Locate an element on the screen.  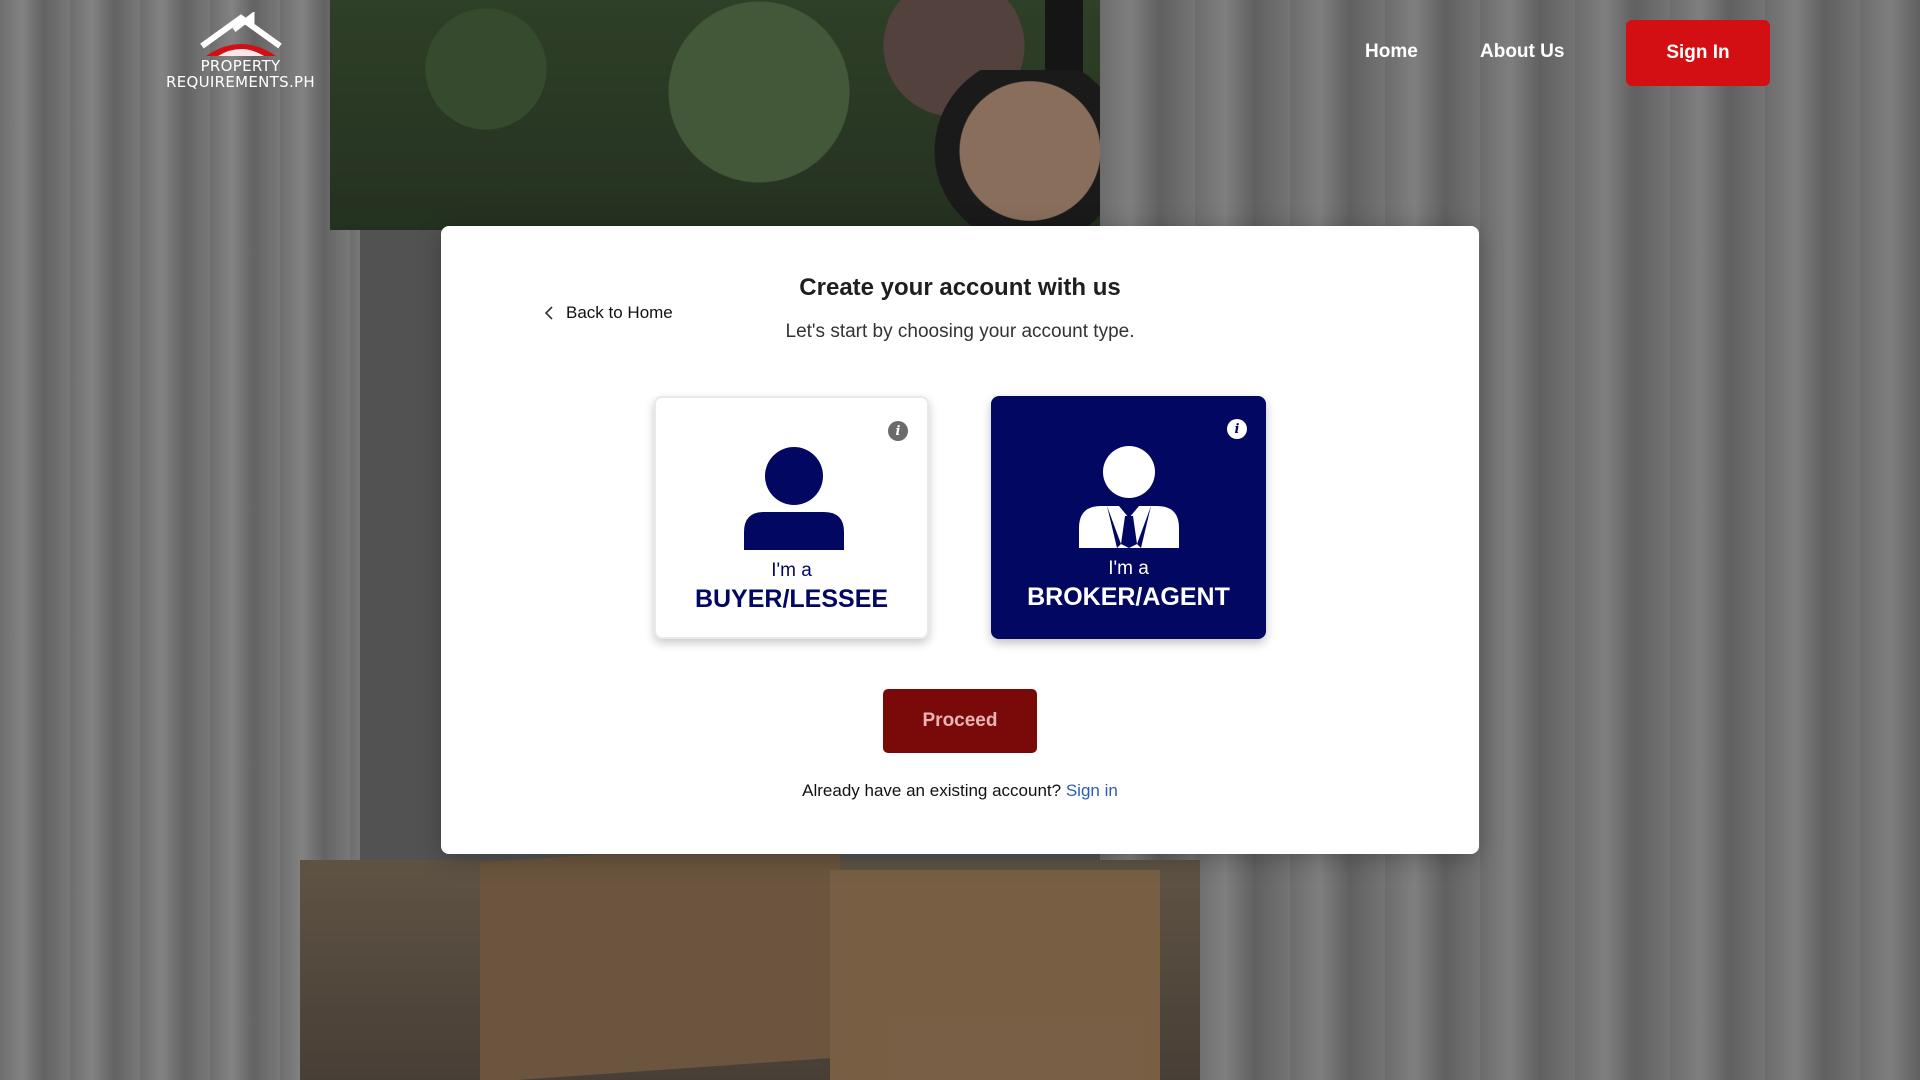
buyer-prefix: I'm a is located at coordinates (791, 570).